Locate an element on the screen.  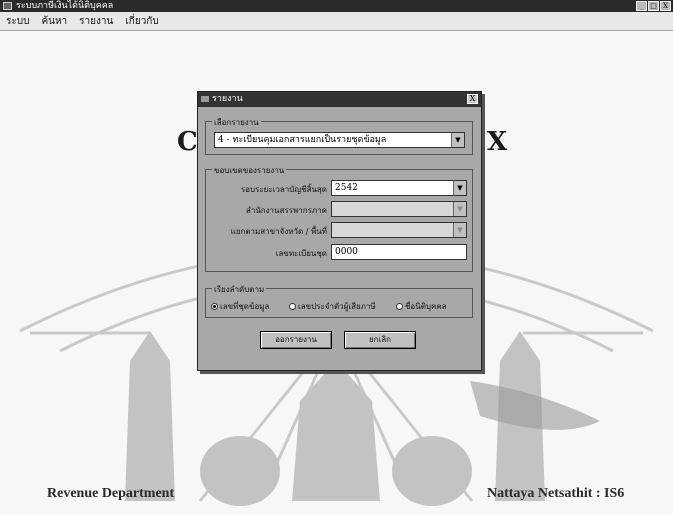
footer-right-text: Nattaya Netsathit : IS6 is located at coordinates (556, 493).